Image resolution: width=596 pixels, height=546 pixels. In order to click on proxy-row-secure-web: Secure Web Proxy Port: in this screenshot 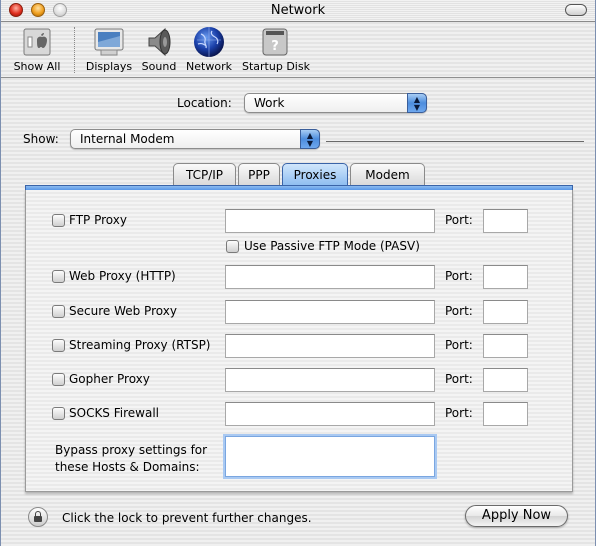, I will do `click(299, 312)`.